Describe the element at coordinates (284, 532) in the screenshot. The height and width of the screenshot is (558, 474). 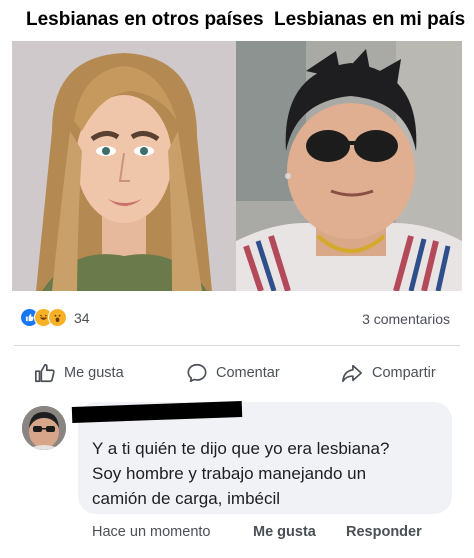
I see `comment-like-link: Me gusta` at that location.